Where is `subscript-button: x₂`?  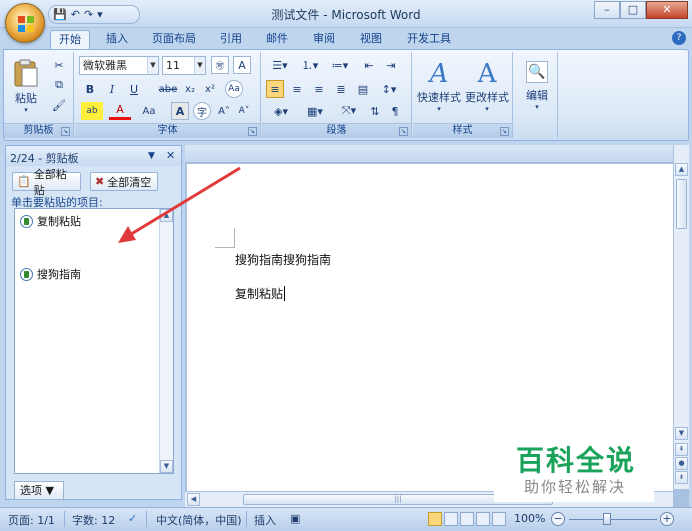
subscript-button: x₂ is located at coordinates (190, 89).